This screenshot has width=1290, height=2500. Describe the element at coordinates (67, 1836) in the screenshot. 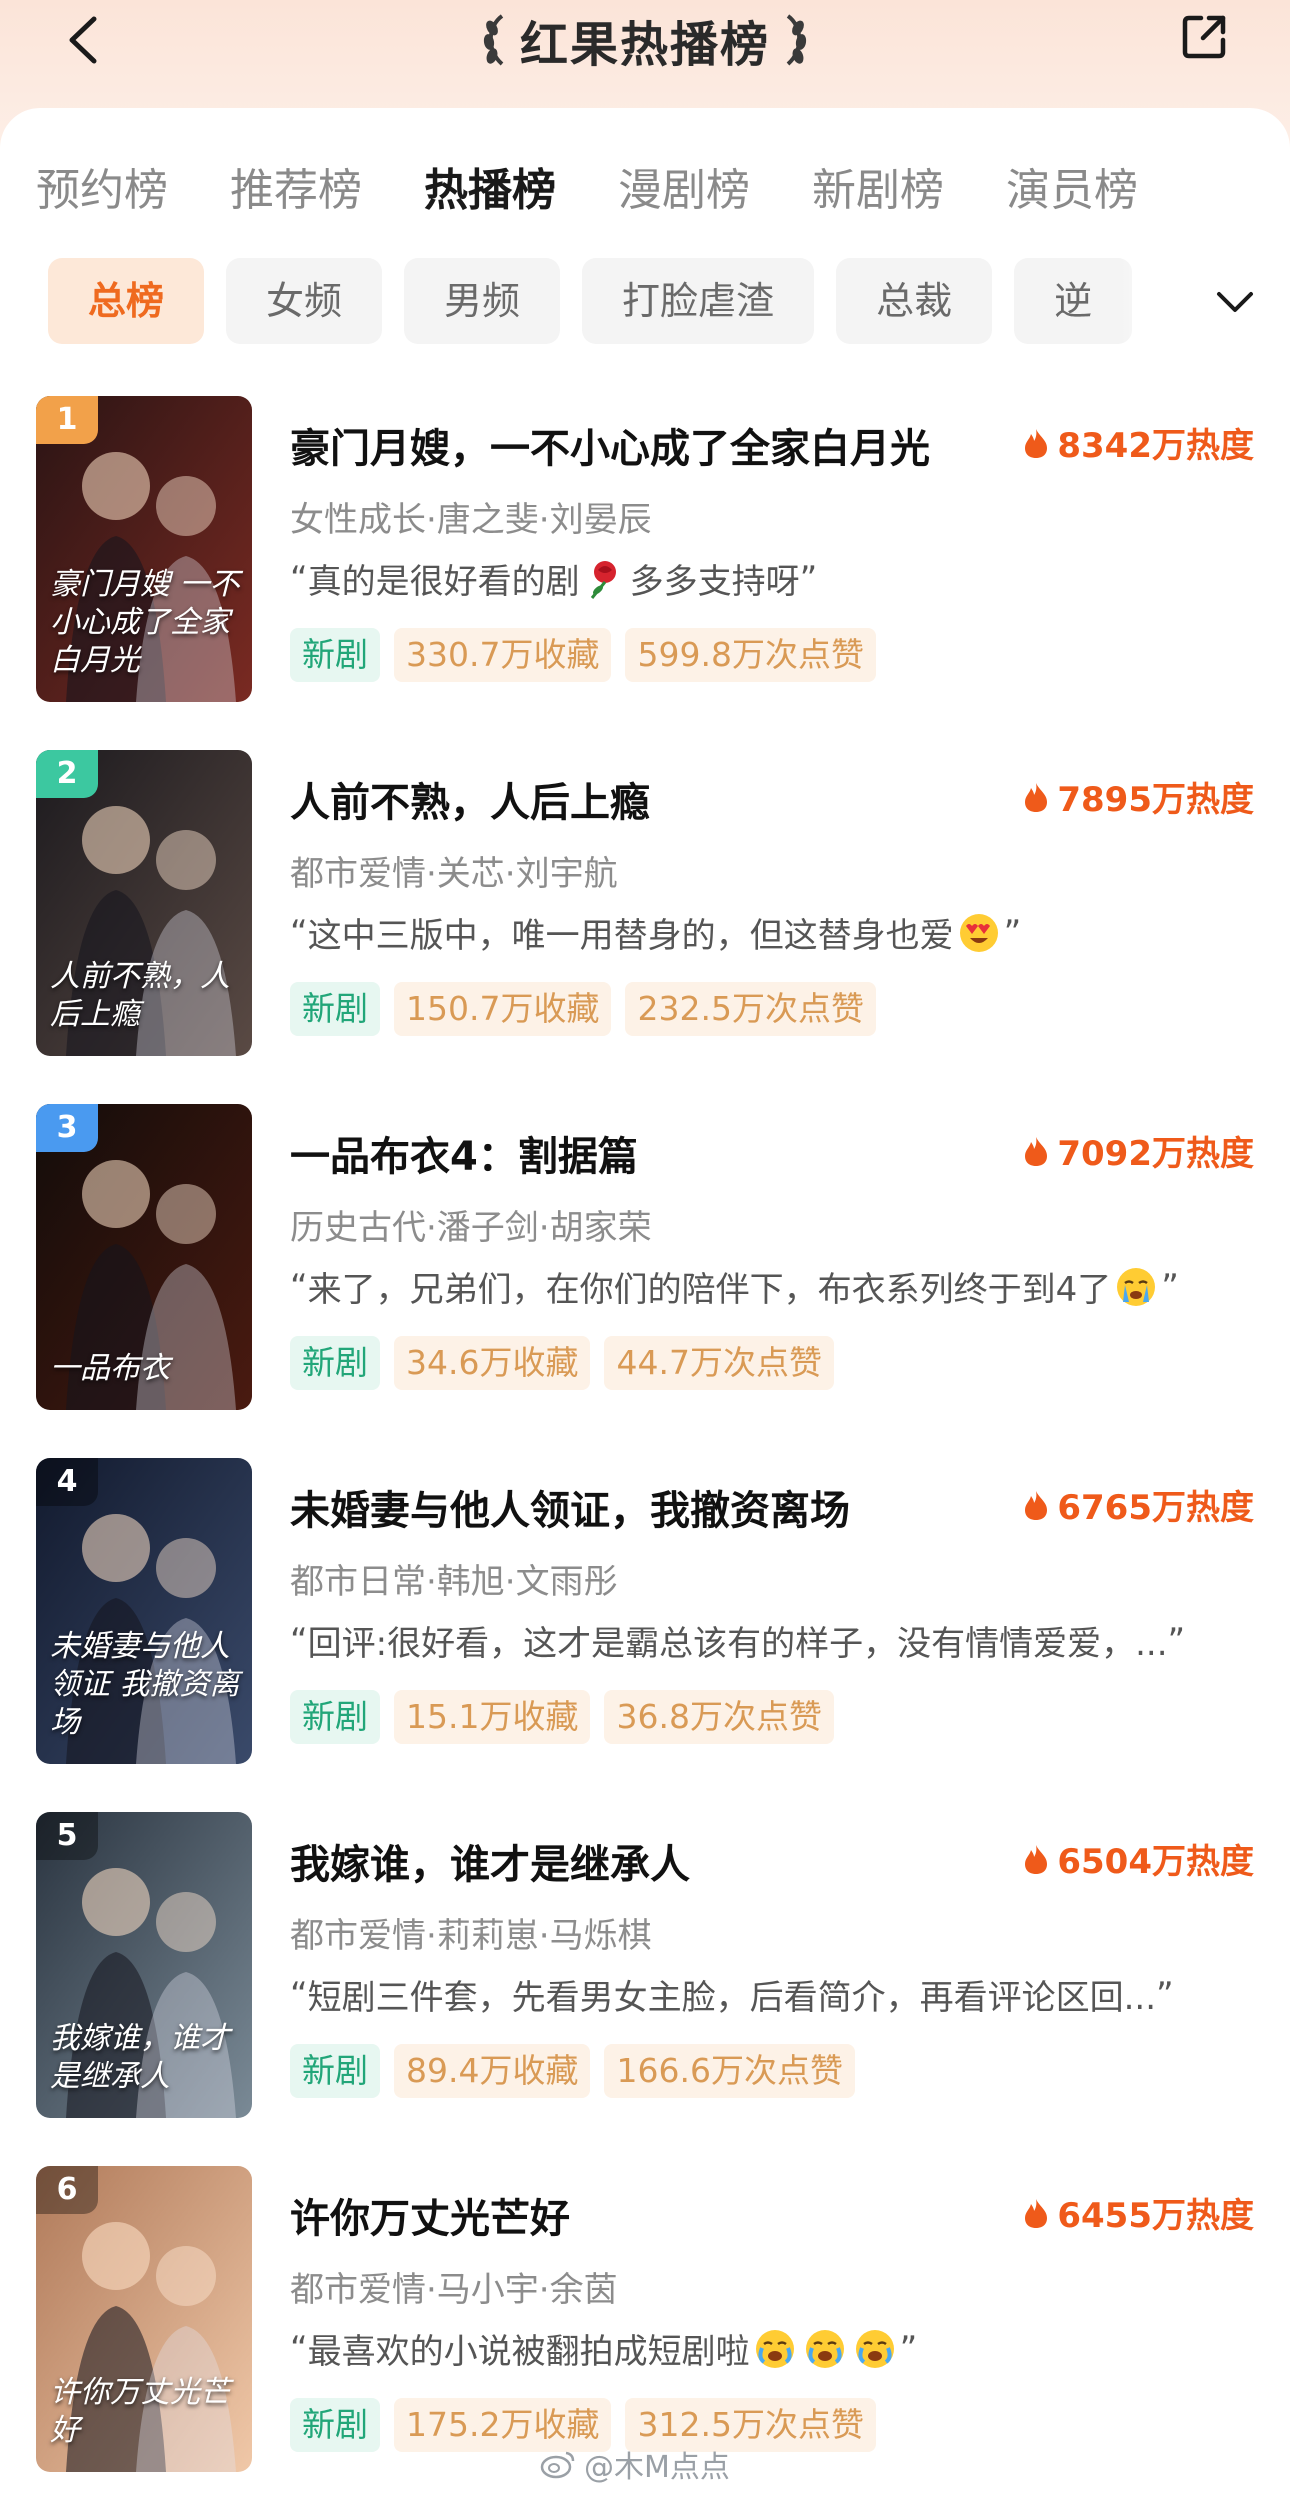

I see `rank-badge: 5` at that location.